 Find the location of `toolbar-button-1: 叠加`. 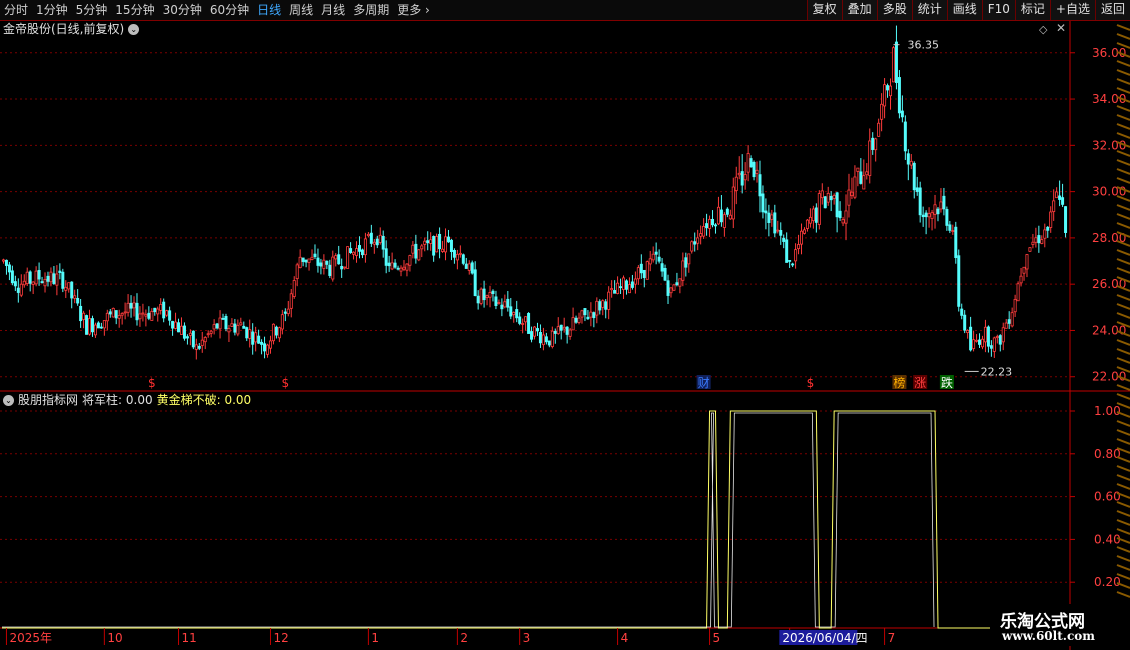

toolbar-button-1: 叠加 is located at coordinates (859, 10).